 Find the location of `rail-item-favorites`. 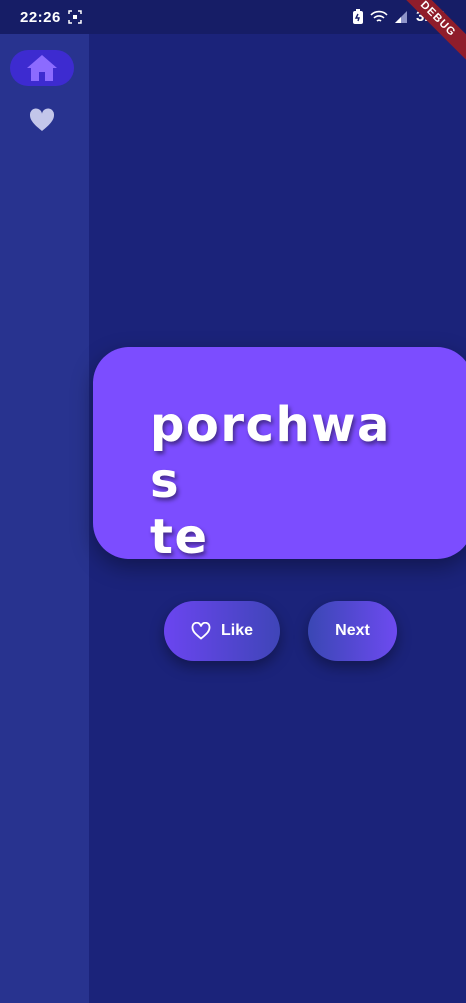

rail-item-favorites is located at coordinates (42, 120).